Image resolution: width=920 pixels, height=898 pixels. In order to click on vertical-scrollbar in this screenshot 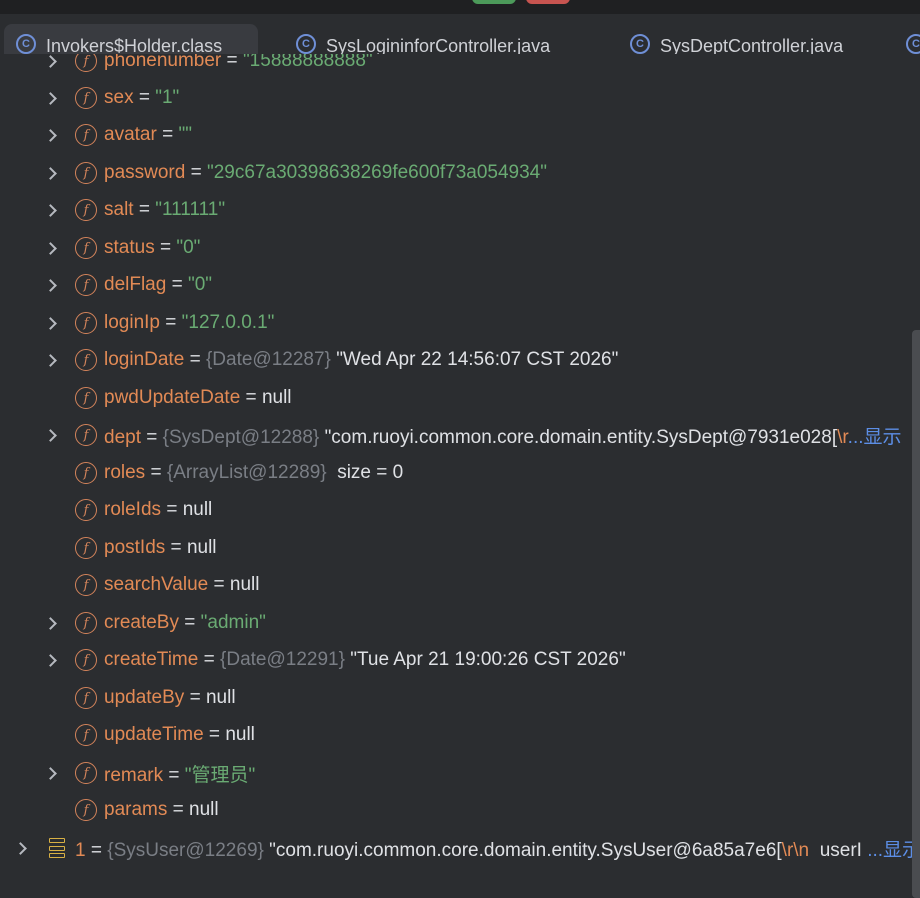, I will do `click(916, 614)`.